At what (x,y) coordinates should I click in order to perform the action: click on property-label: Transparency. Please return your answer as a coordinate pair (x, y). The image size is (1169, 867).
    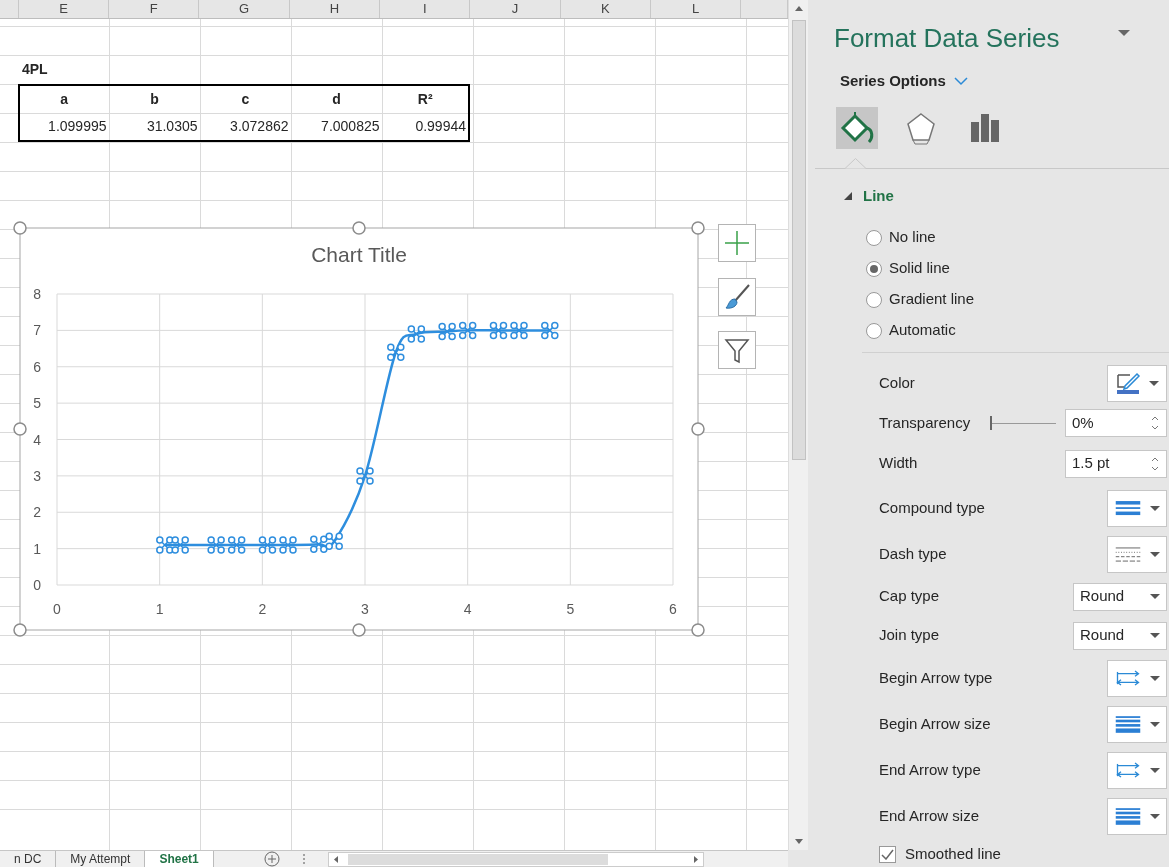
    Looking at the image, I should click on (925, 422).